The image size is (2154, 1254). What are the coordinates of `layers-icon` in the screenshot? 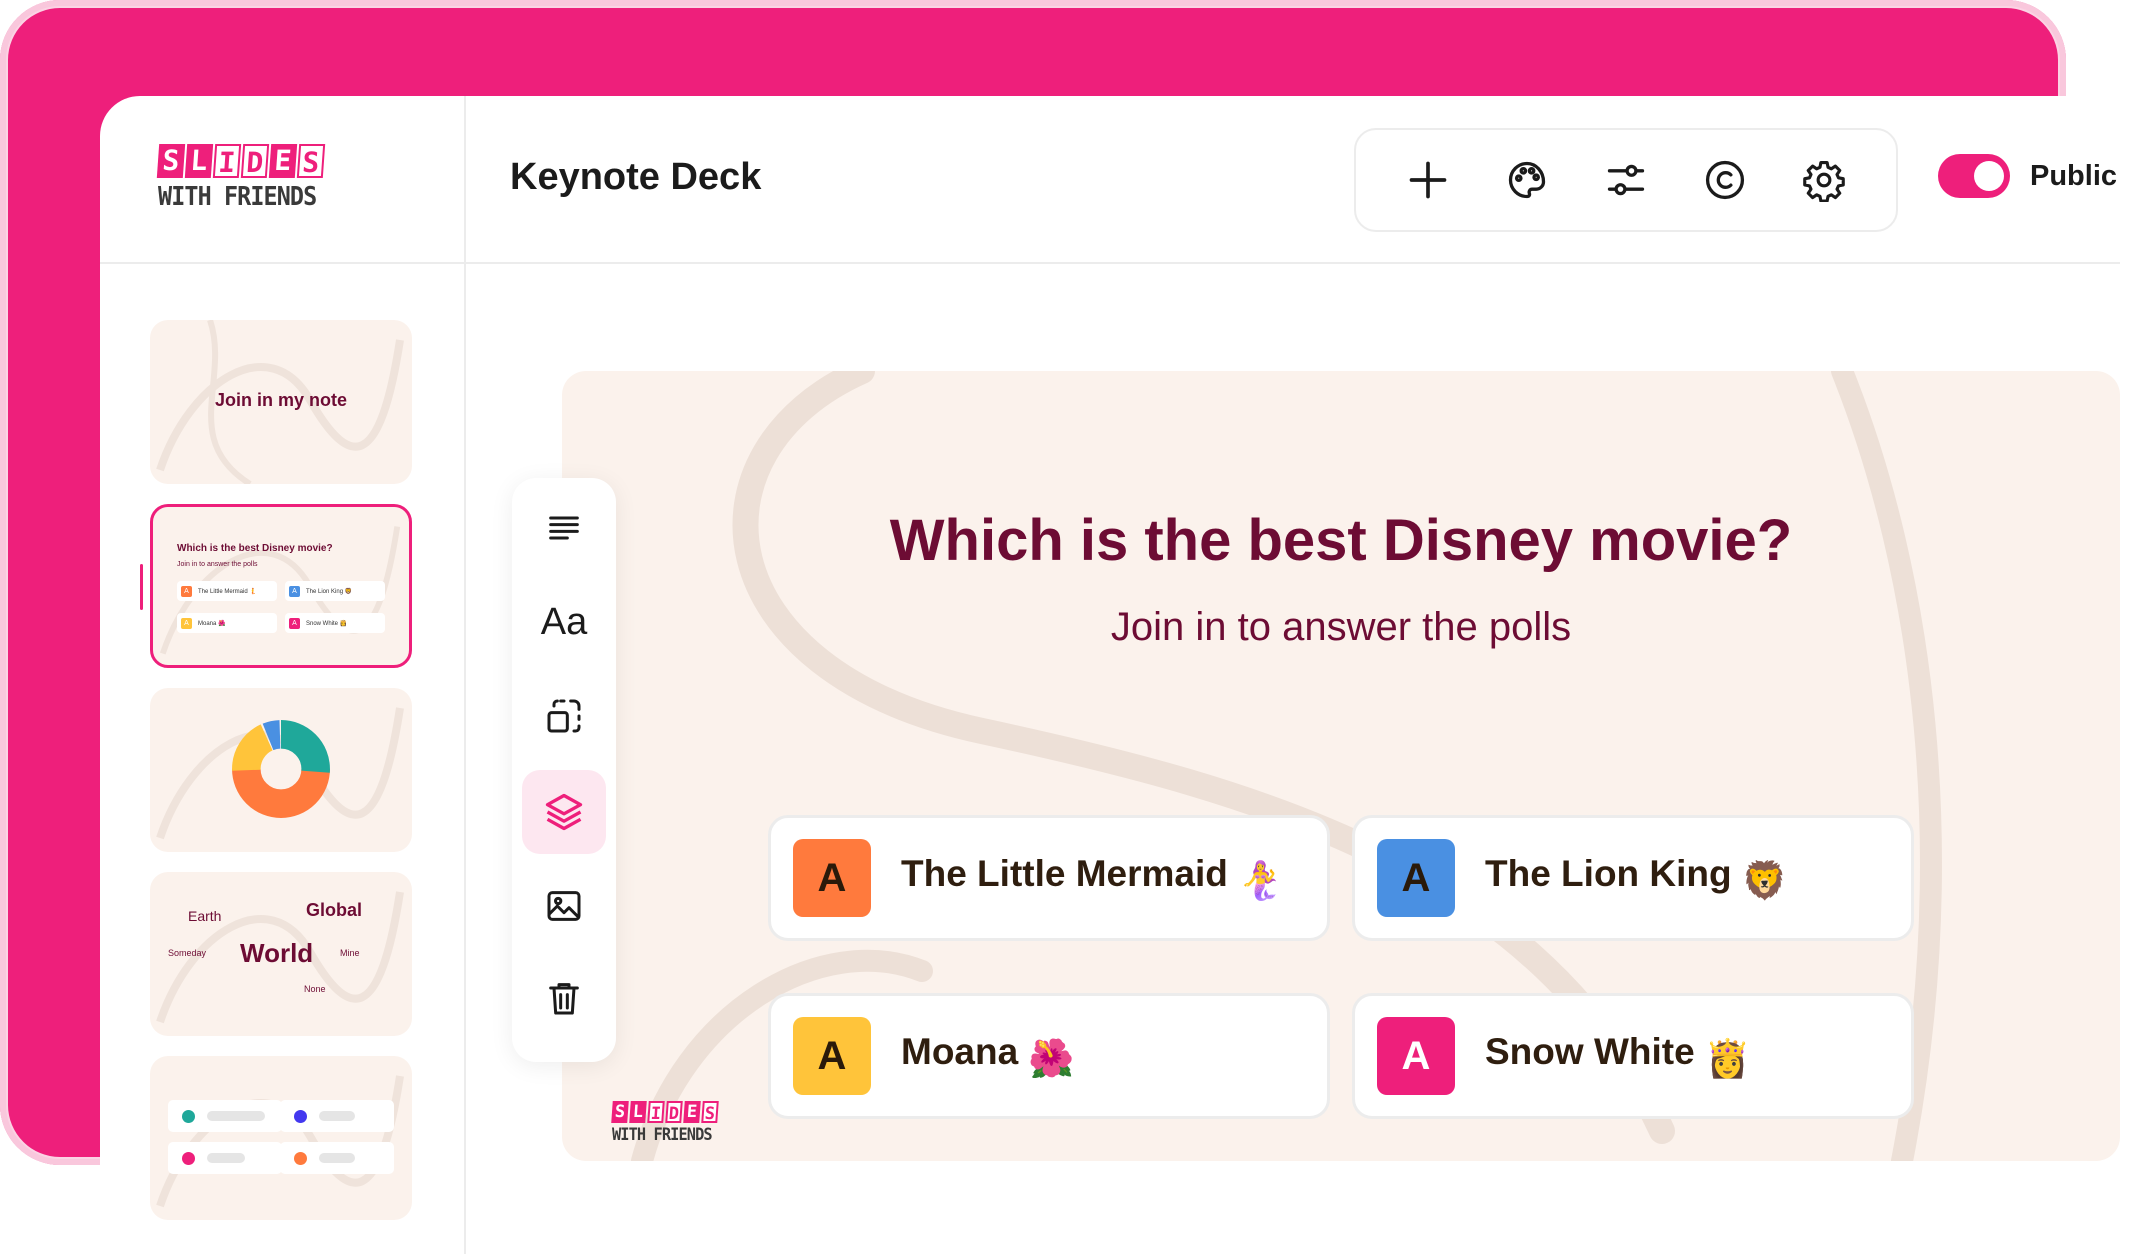 It's located at (564, 812).